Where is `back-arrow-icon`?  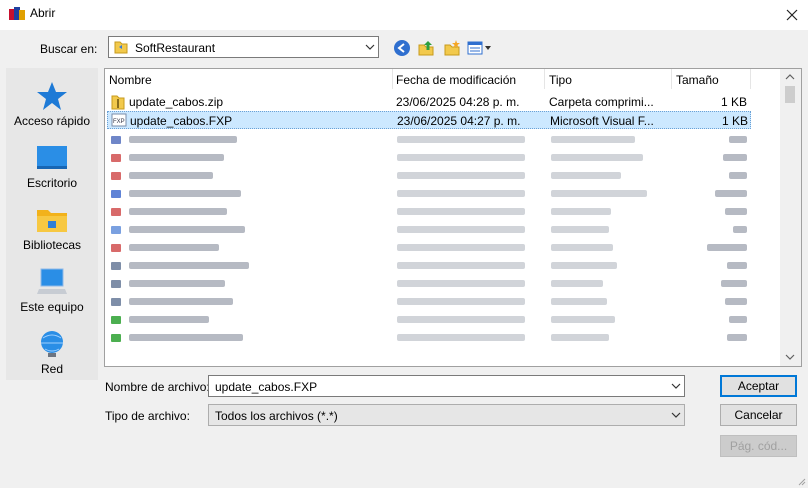
back-arrow-icon is located at coordinates (402, 48).